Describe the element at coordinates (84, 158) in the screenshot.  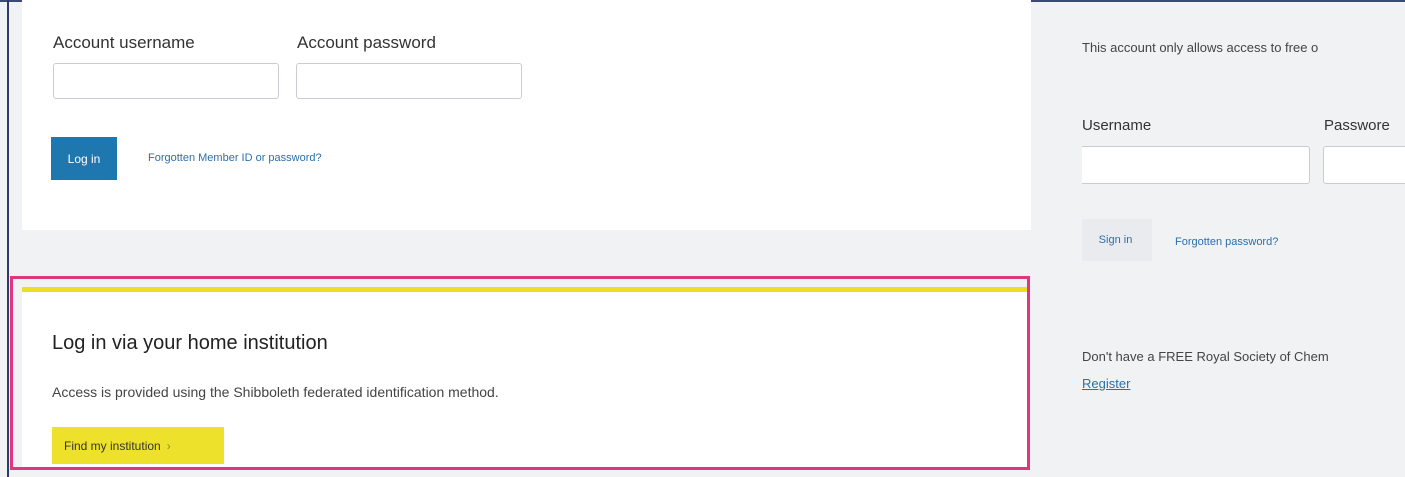
I see `log-in-button: Log in` at that location.